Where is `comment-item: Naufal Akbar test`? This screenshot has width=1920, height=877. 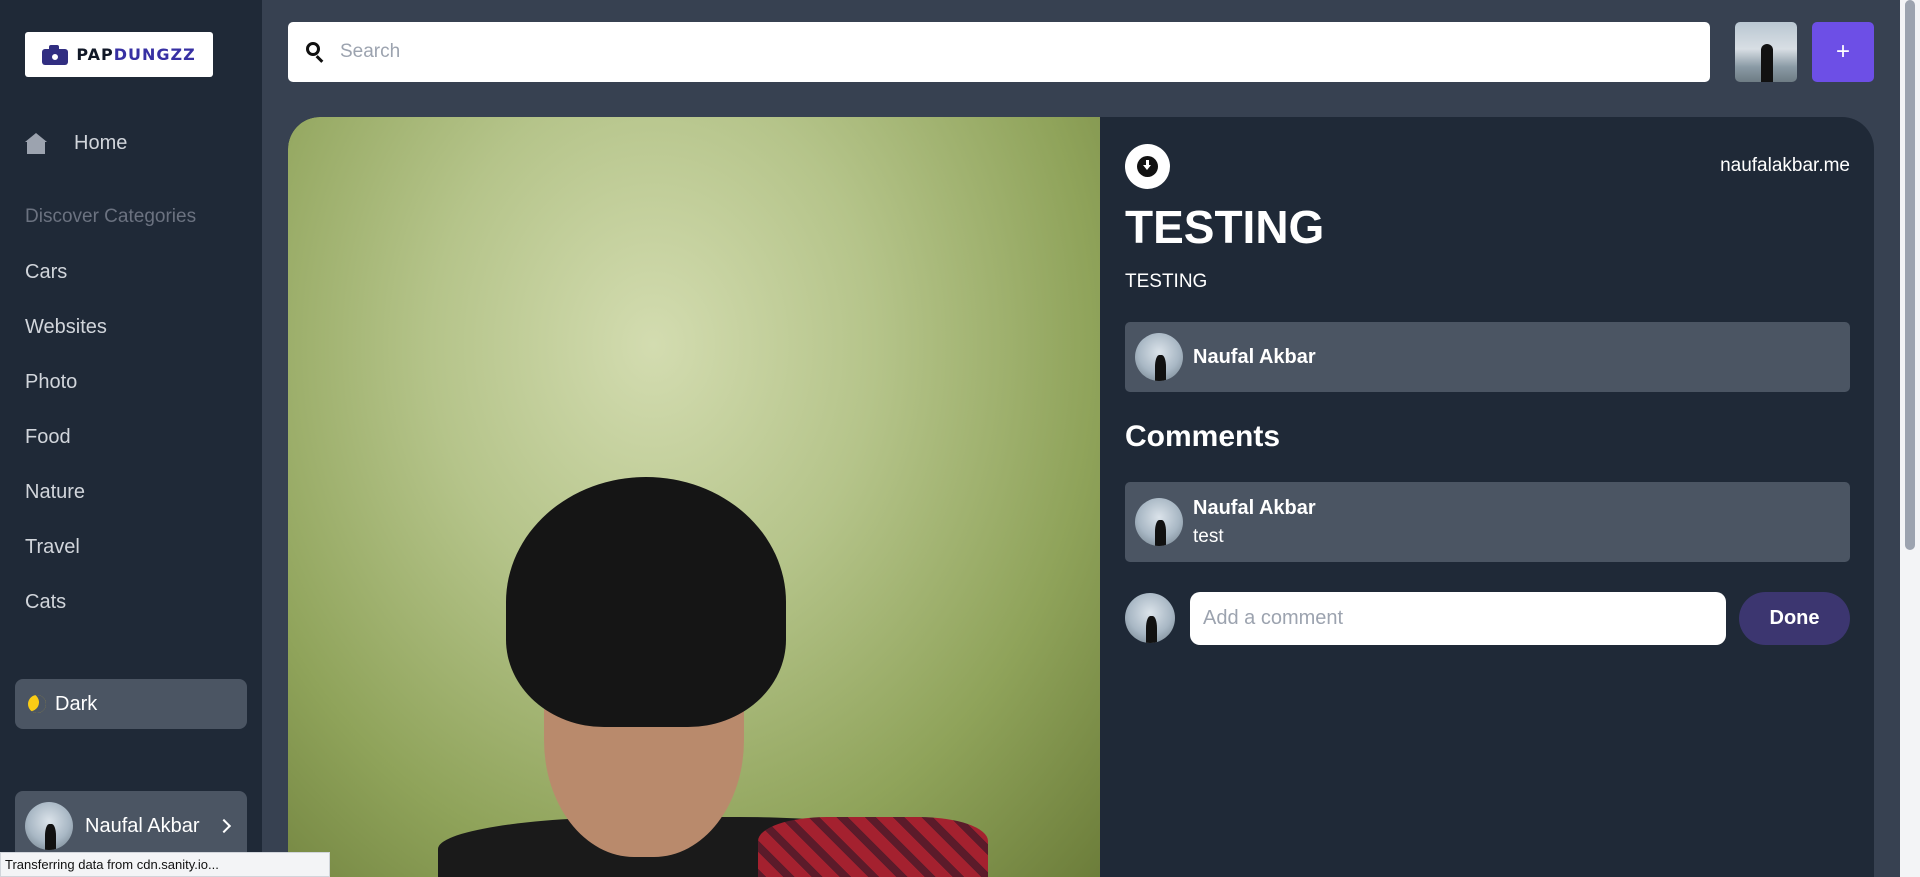
comment-item: Naufal Akbar test is located at coordinates (1487, 522).